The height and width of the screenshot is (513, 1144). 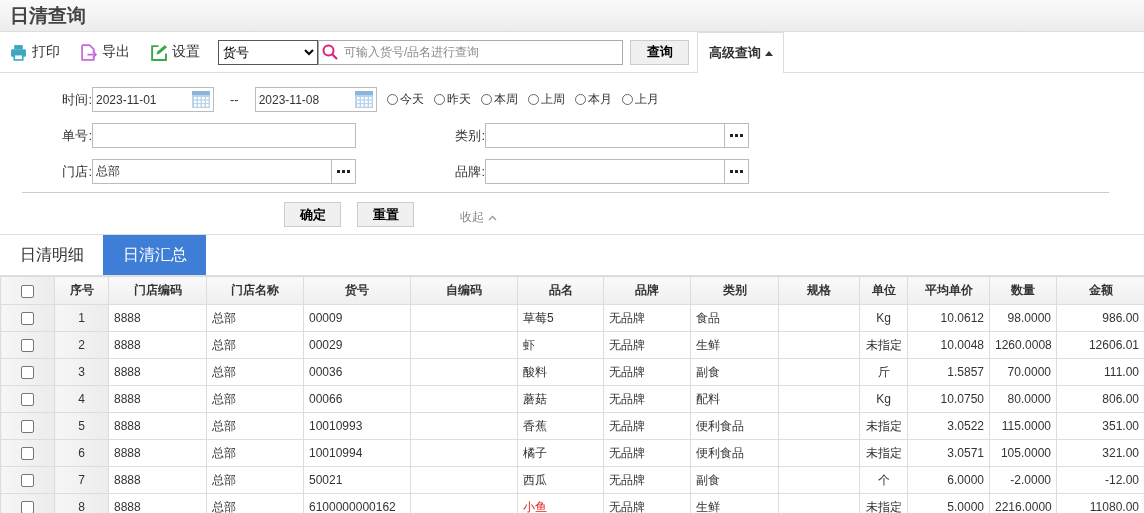 What do you see at coordinates (1023, 318) in the screenshot?
I see `table-cell: 98.0000` at bounding box center [1023, 318].